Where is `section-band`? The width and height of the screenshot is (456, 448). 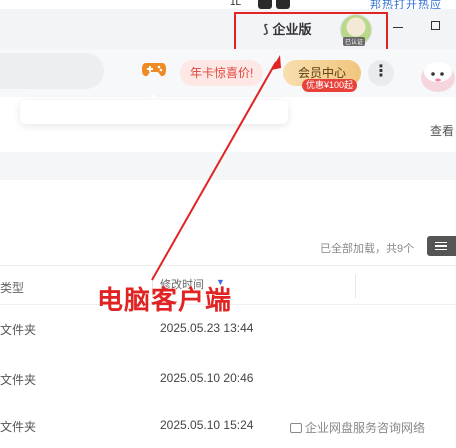
section-band is located at coordinates (228, 166).